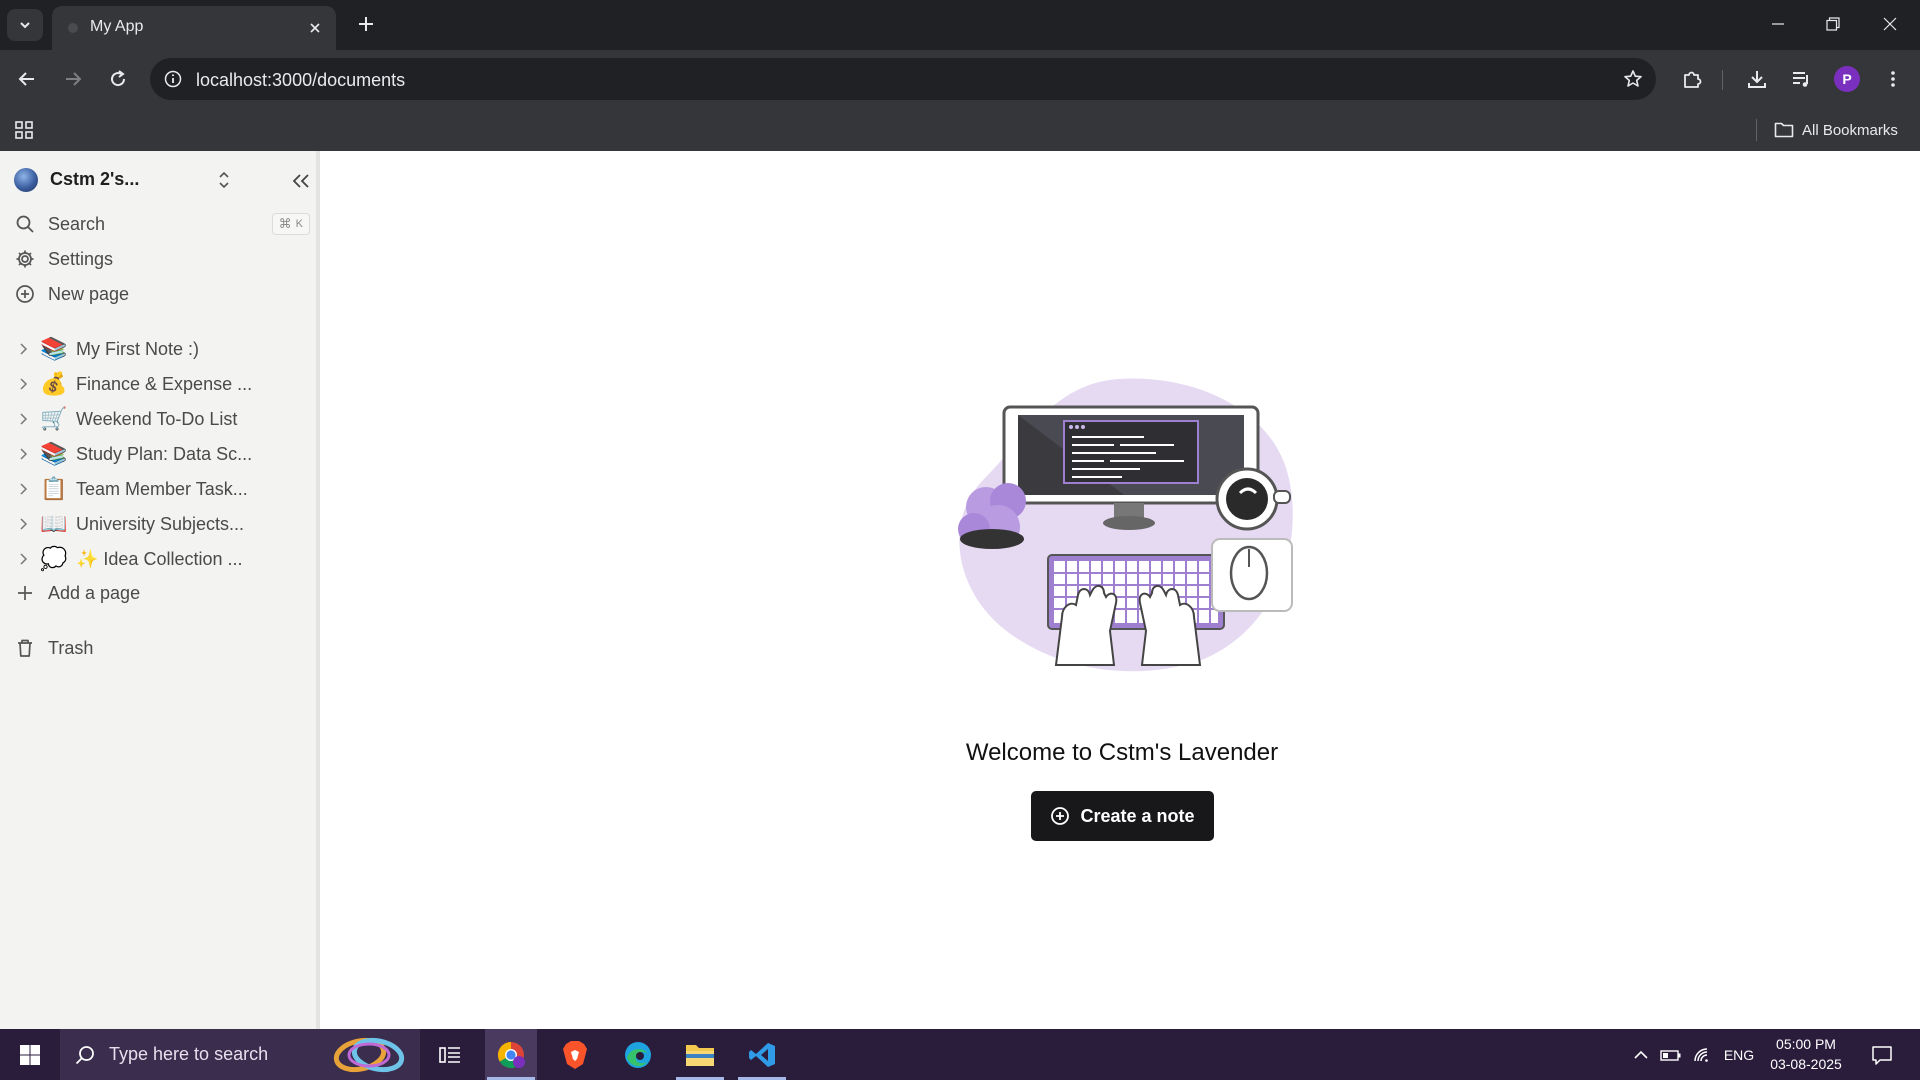  What do you see at coordinates (224, 180) in the screenshot?
I see `chevrons-up-down-icon` at bounding box center [224, 180].